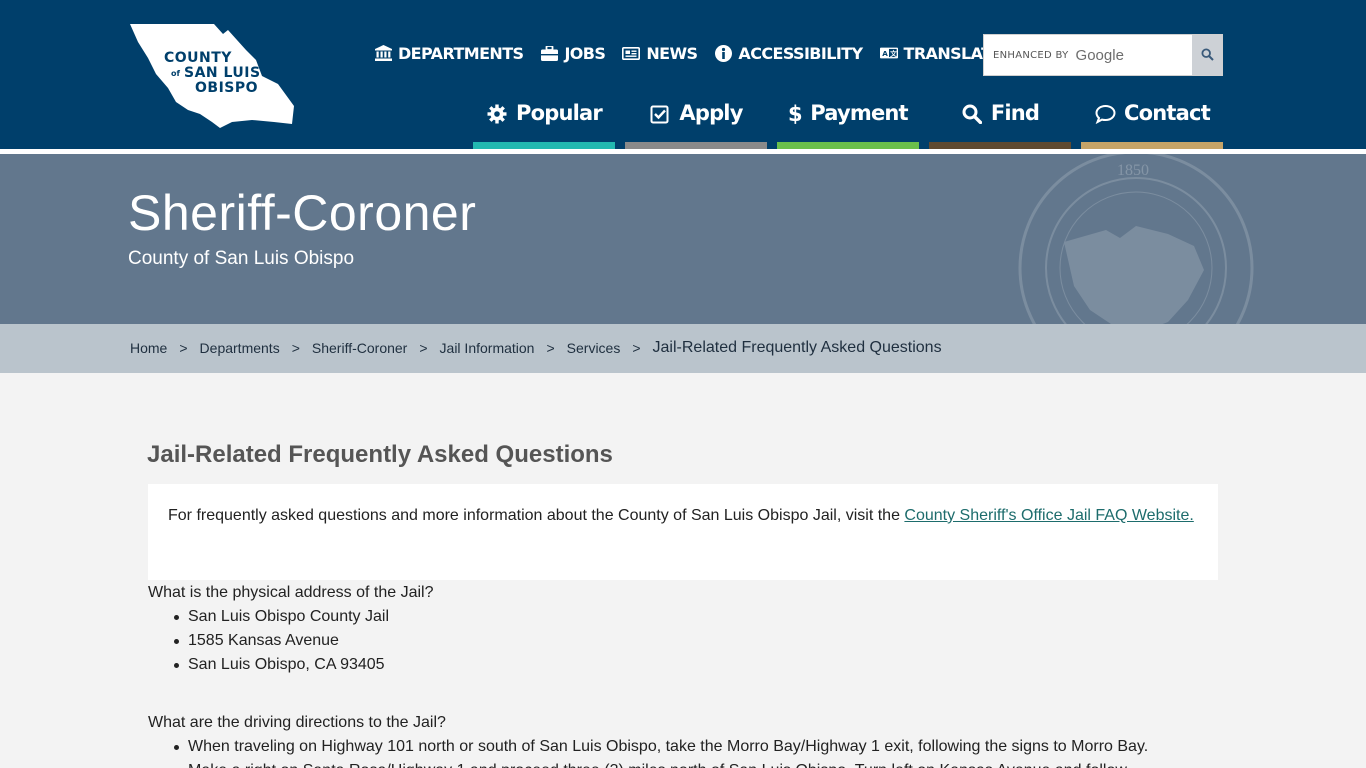 The height and width of the screenshot is (768, 1366). Describe the element at coordinates (800, 53) in the screenshot. I see `nav-accessibility-label: ACCESSIBILITY` at that location.